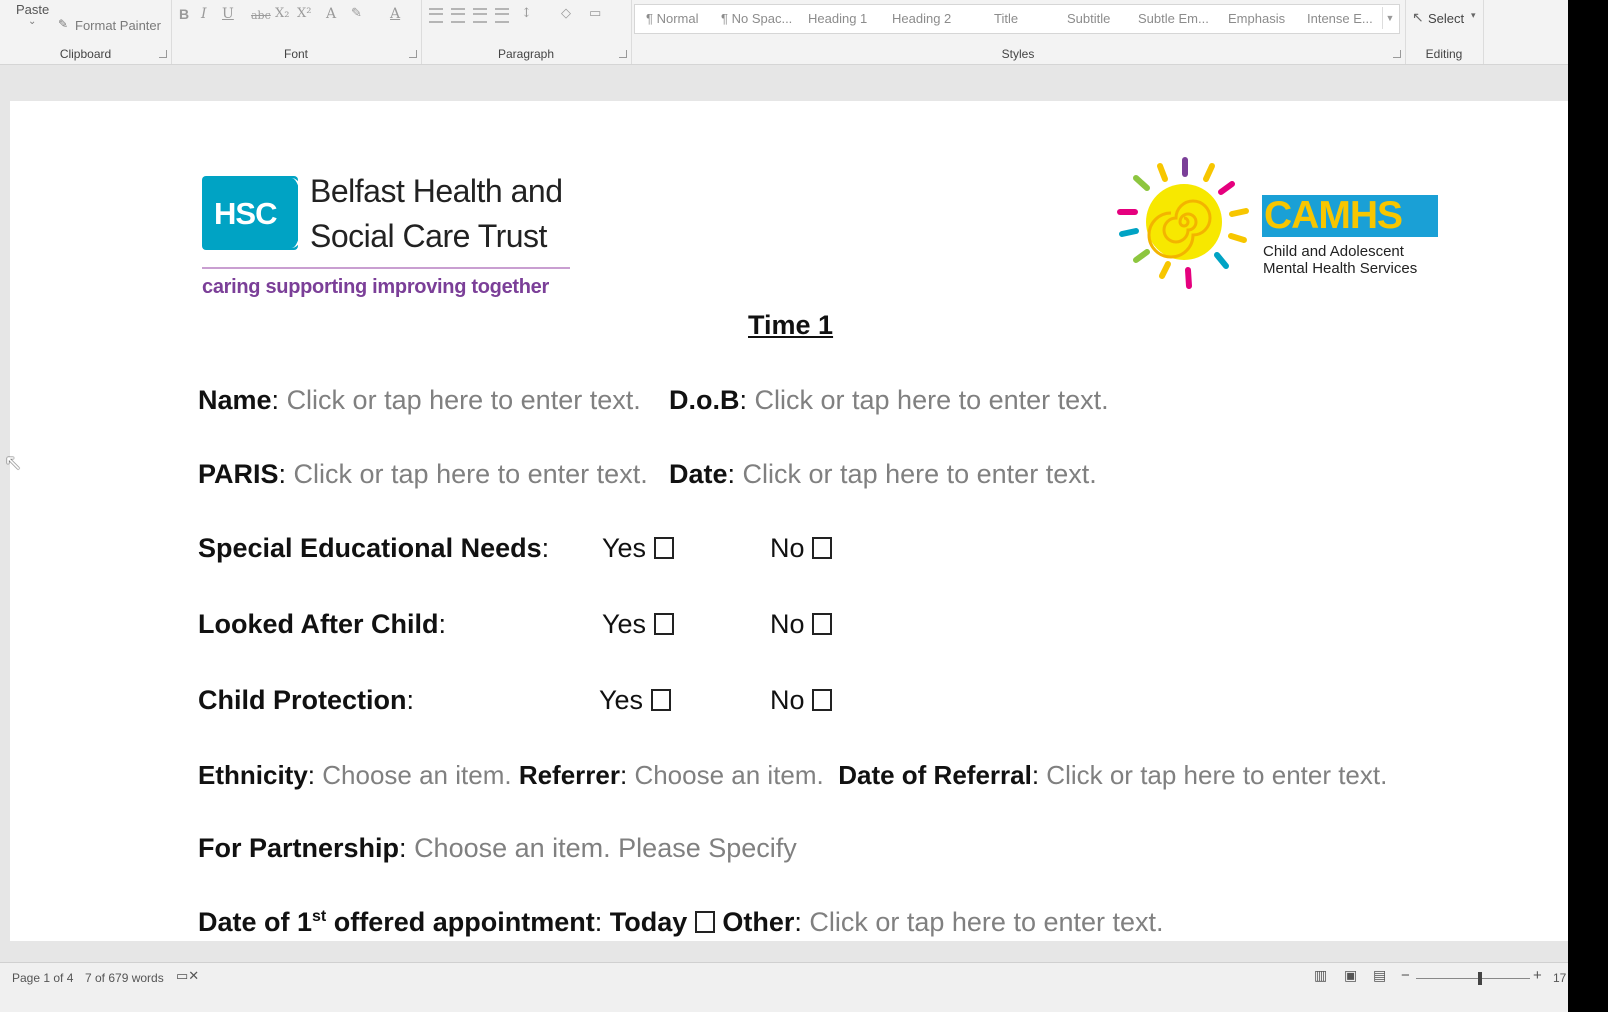 Image resolution: width=1608 pixels, height=1012 pixels. Describe the element at coordinates (663, 624) in the screenshot. I see `lac-yes-checkbox` at that location.